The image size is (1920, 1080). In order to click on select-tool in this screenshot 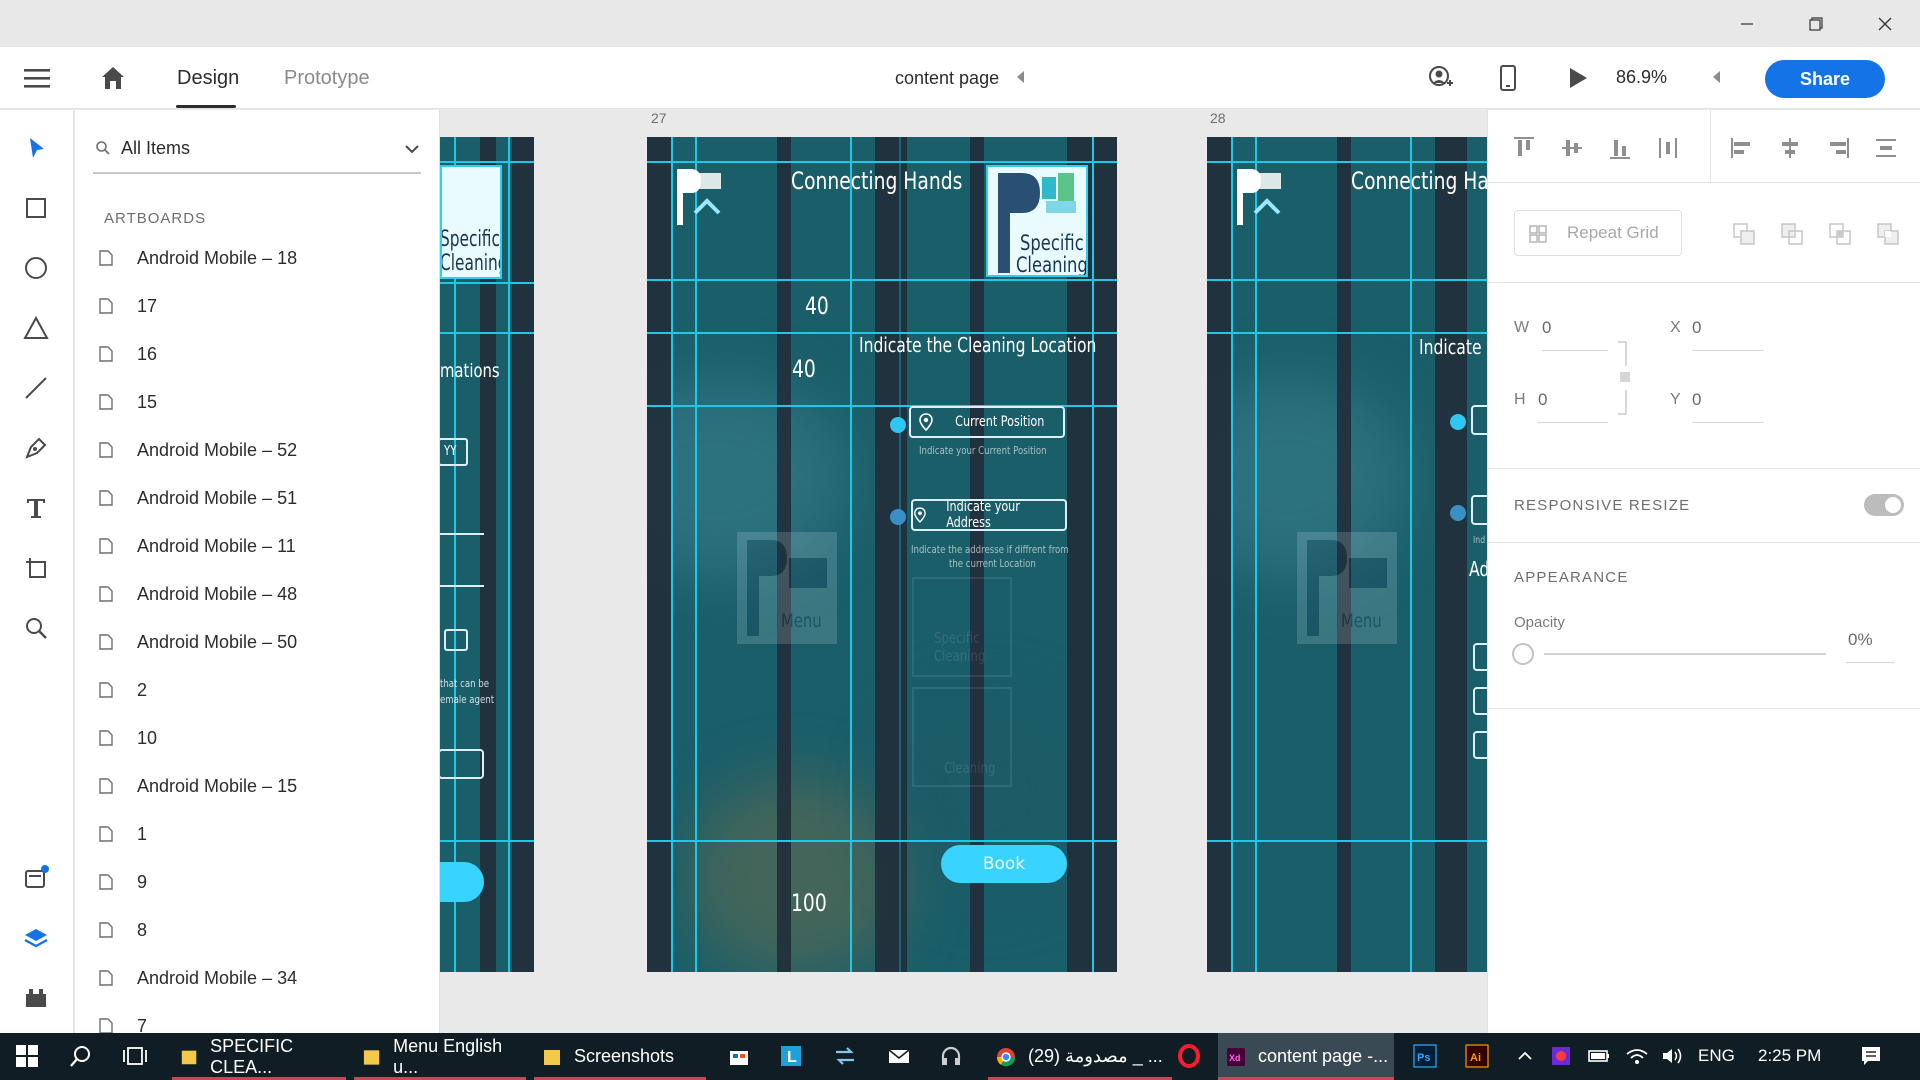, I will do `click(36, 148)`.